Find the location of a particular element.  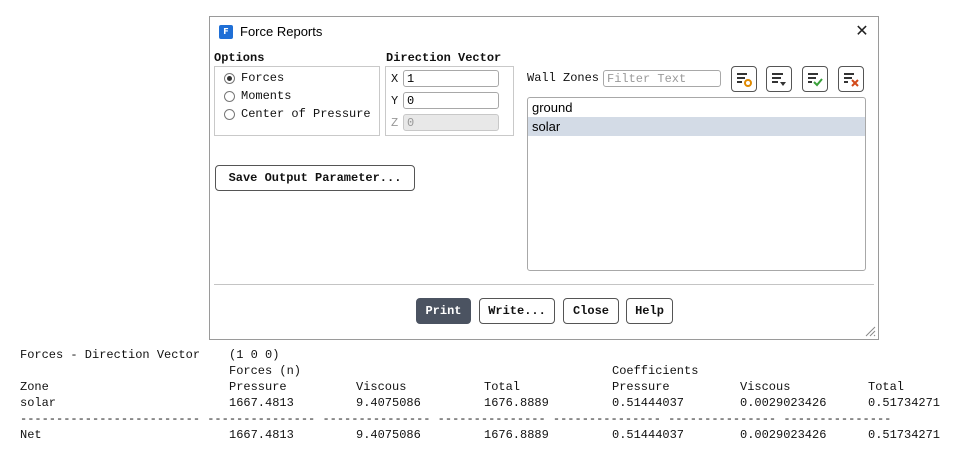

help-button: Help is located at coordinates (649, 311).